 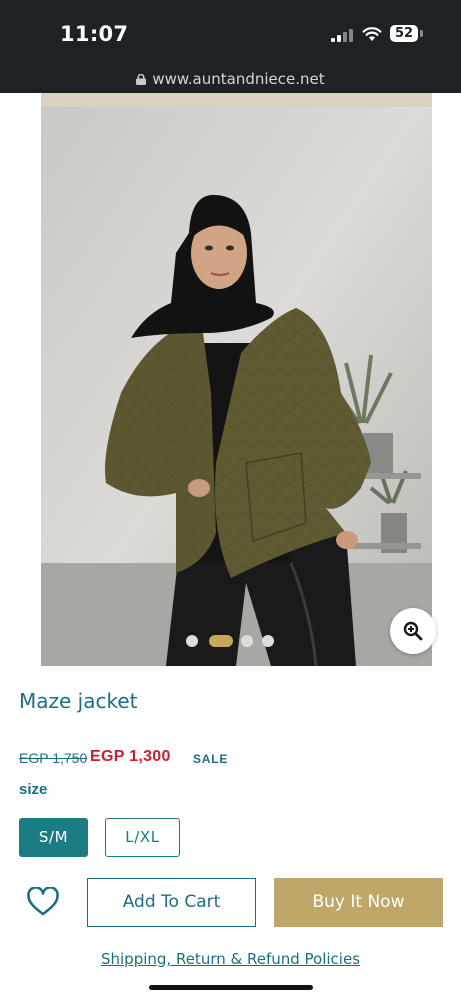 What do you see at coordinates (230, 46) in the screenshot?
I see `status-bar: 11:07 52 www.auntandniece.net` at bounding box center [230, 46].